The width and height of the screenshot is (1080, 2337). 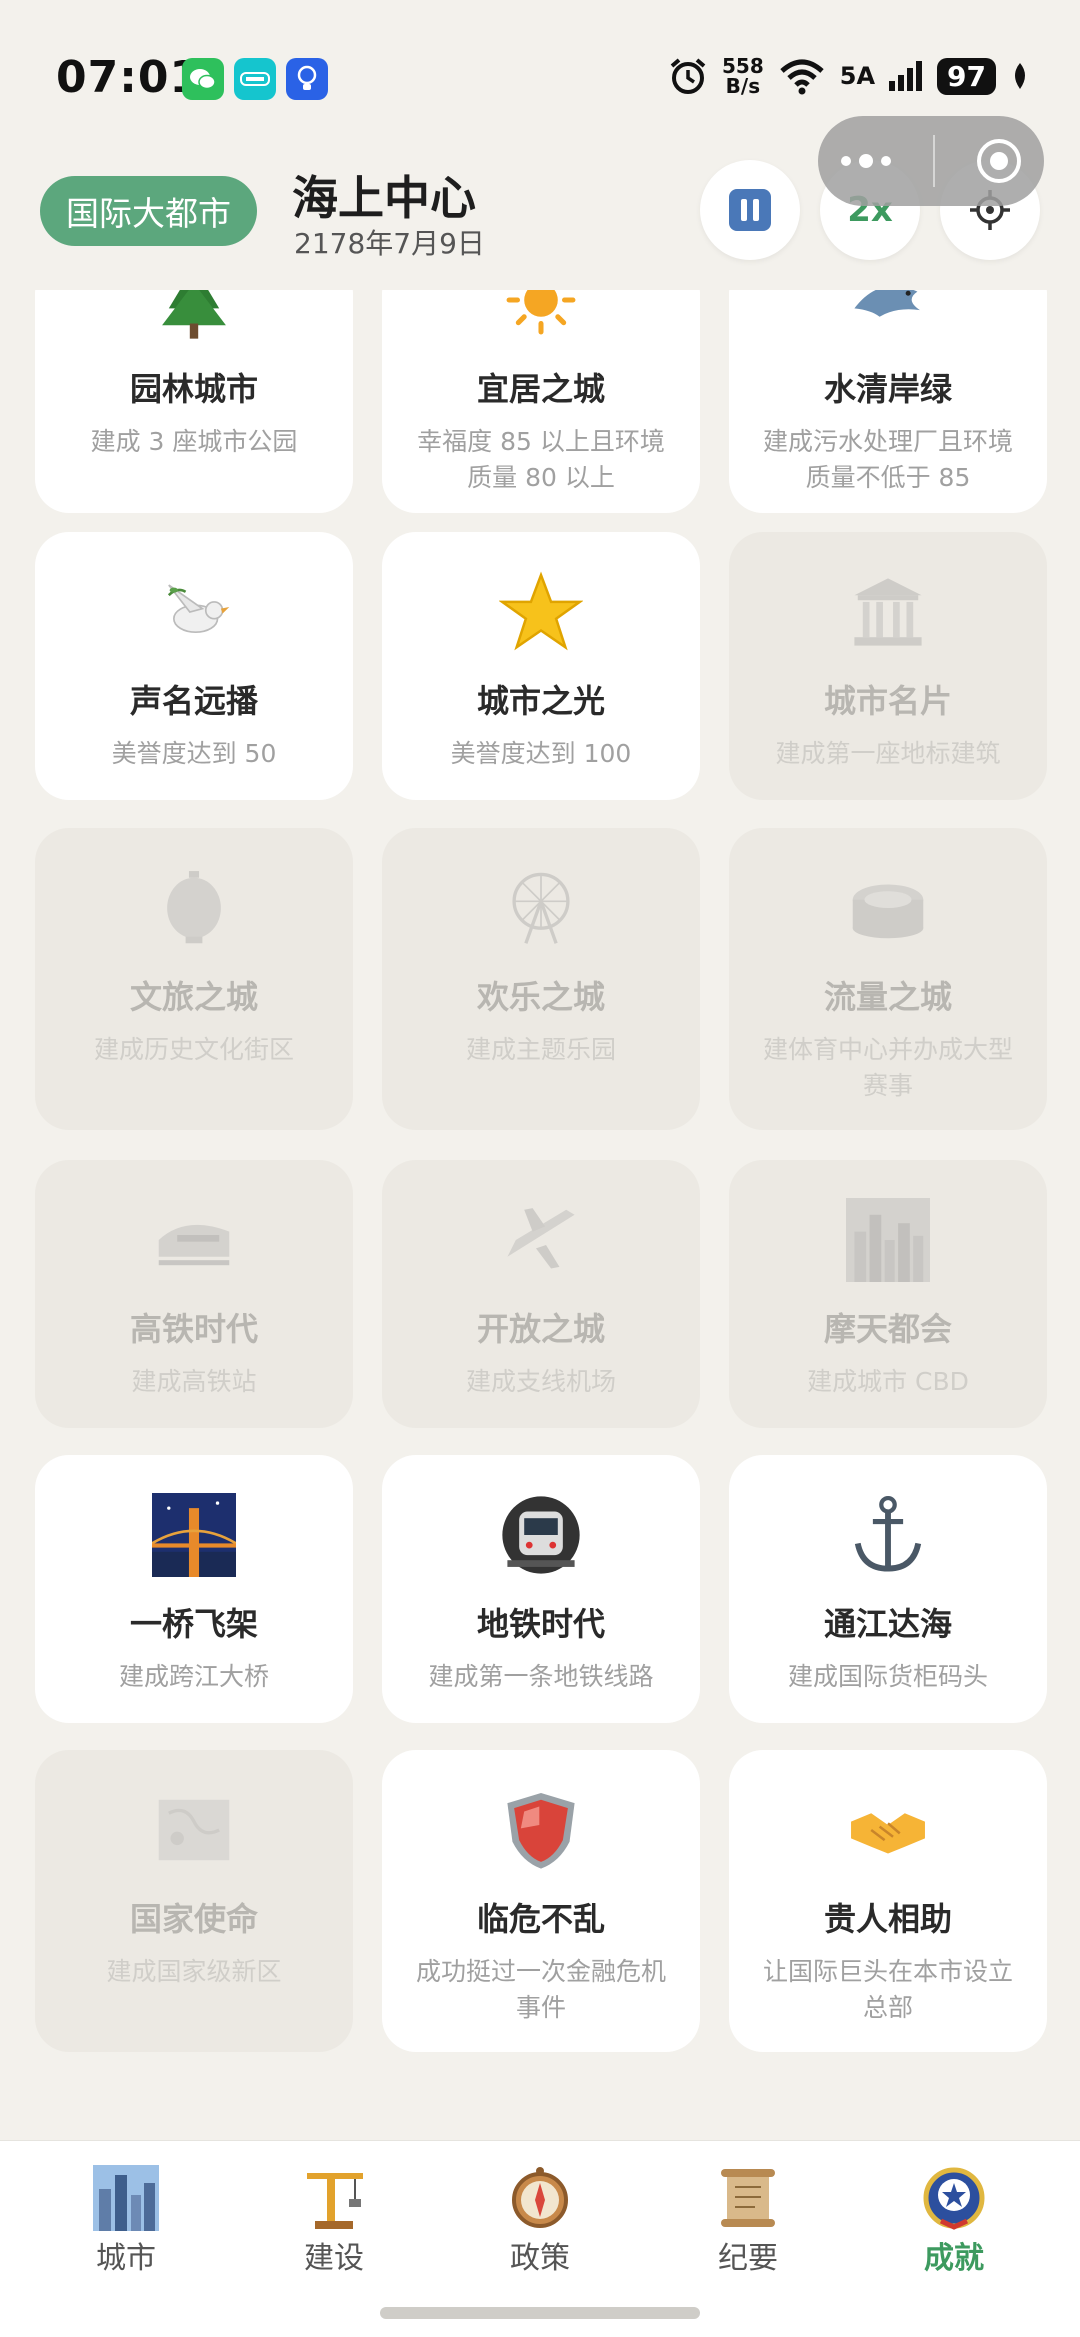 What do you see at coordinates (194, 1240) in the screenshot?
I see `bullet-train-icon` at bounding box center [194, 1240].